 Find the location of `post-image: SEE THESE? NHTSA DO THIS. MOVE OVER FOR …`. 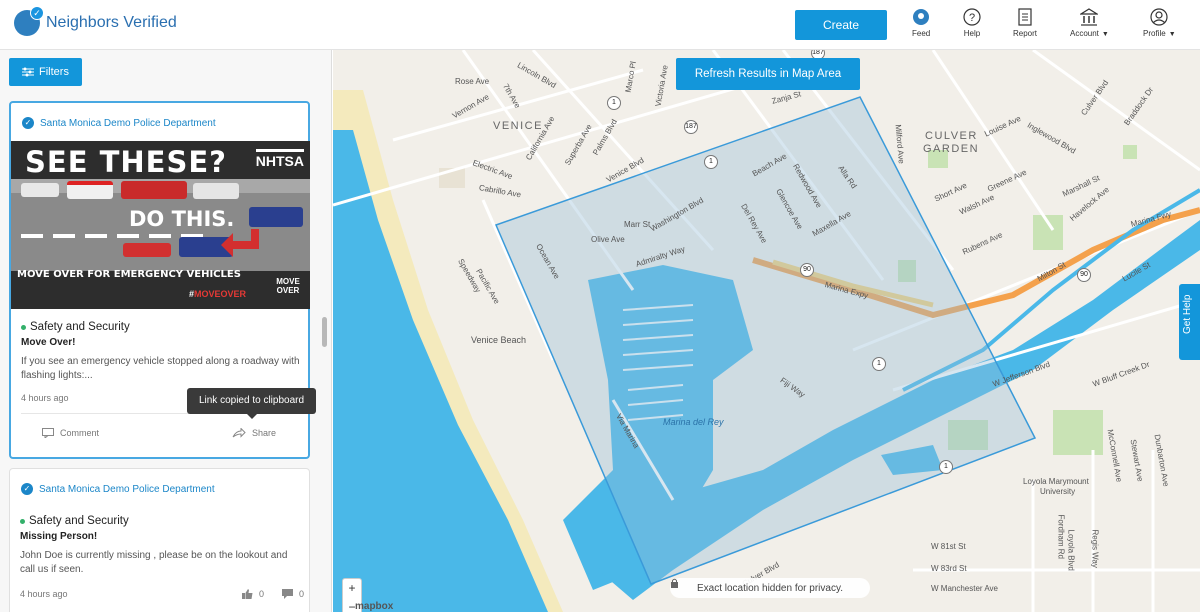

post-image: SEE THESE? NHTSA DO THIS. MOVE OVER FOR … is located at coordinates (160, 225).